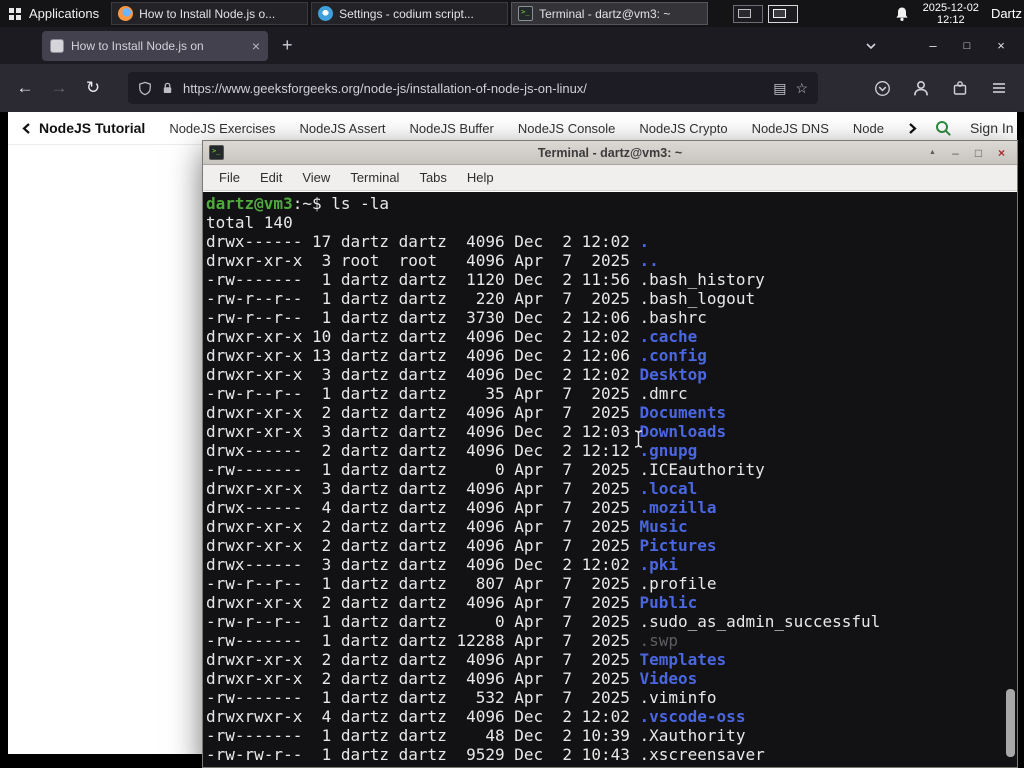  Describe the element at coordinates (992, 128) in the screenshot. I see `sign-in-link: Sign In` at that location.